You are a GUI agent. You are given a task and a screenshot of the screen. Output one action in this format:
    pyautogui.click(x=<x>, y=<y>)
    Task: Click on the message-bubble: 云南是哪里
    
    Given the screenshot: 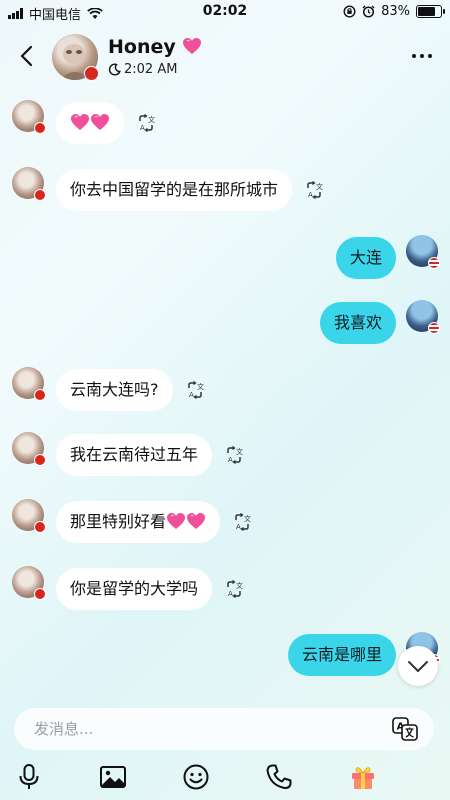 What is the action you would take?
    pyautogui.click(x=342, y=655)
    